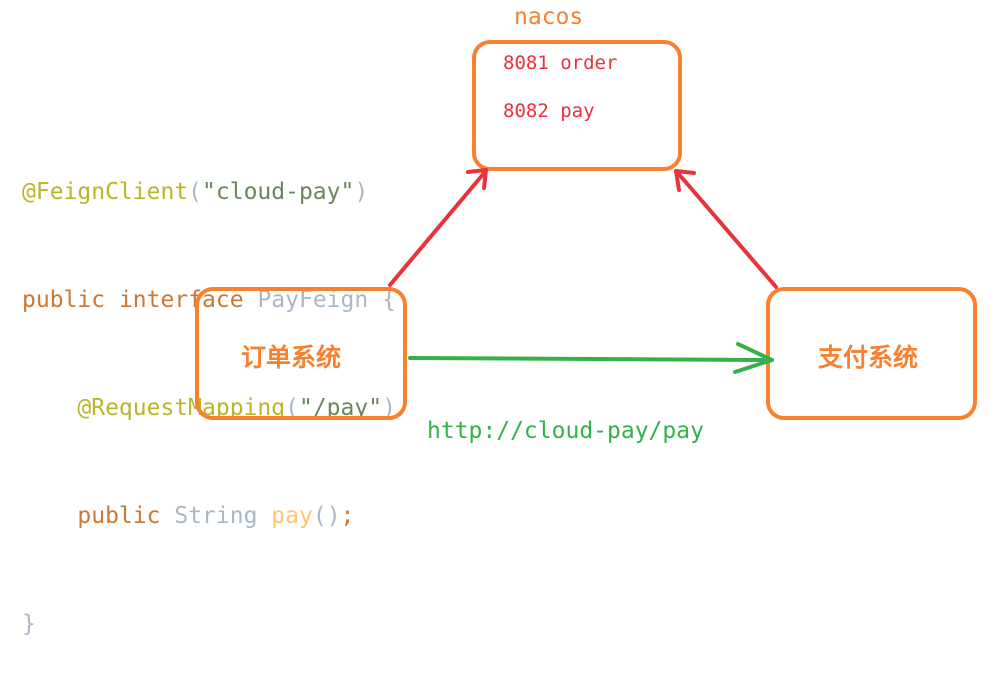 The height and width of the screenshot is (678, 1007). I want to click on order-register-arrow, so click(438, 227).